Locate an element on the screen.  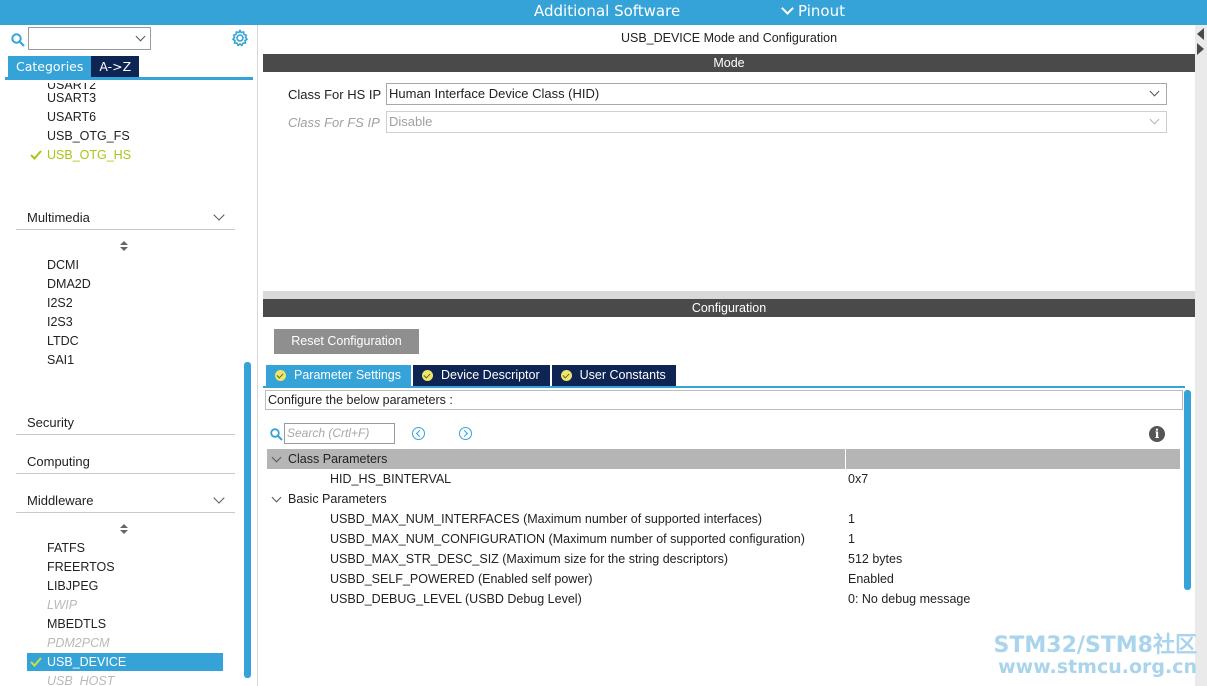
fs-class-select: Disable is located at coordinates (776, 122).